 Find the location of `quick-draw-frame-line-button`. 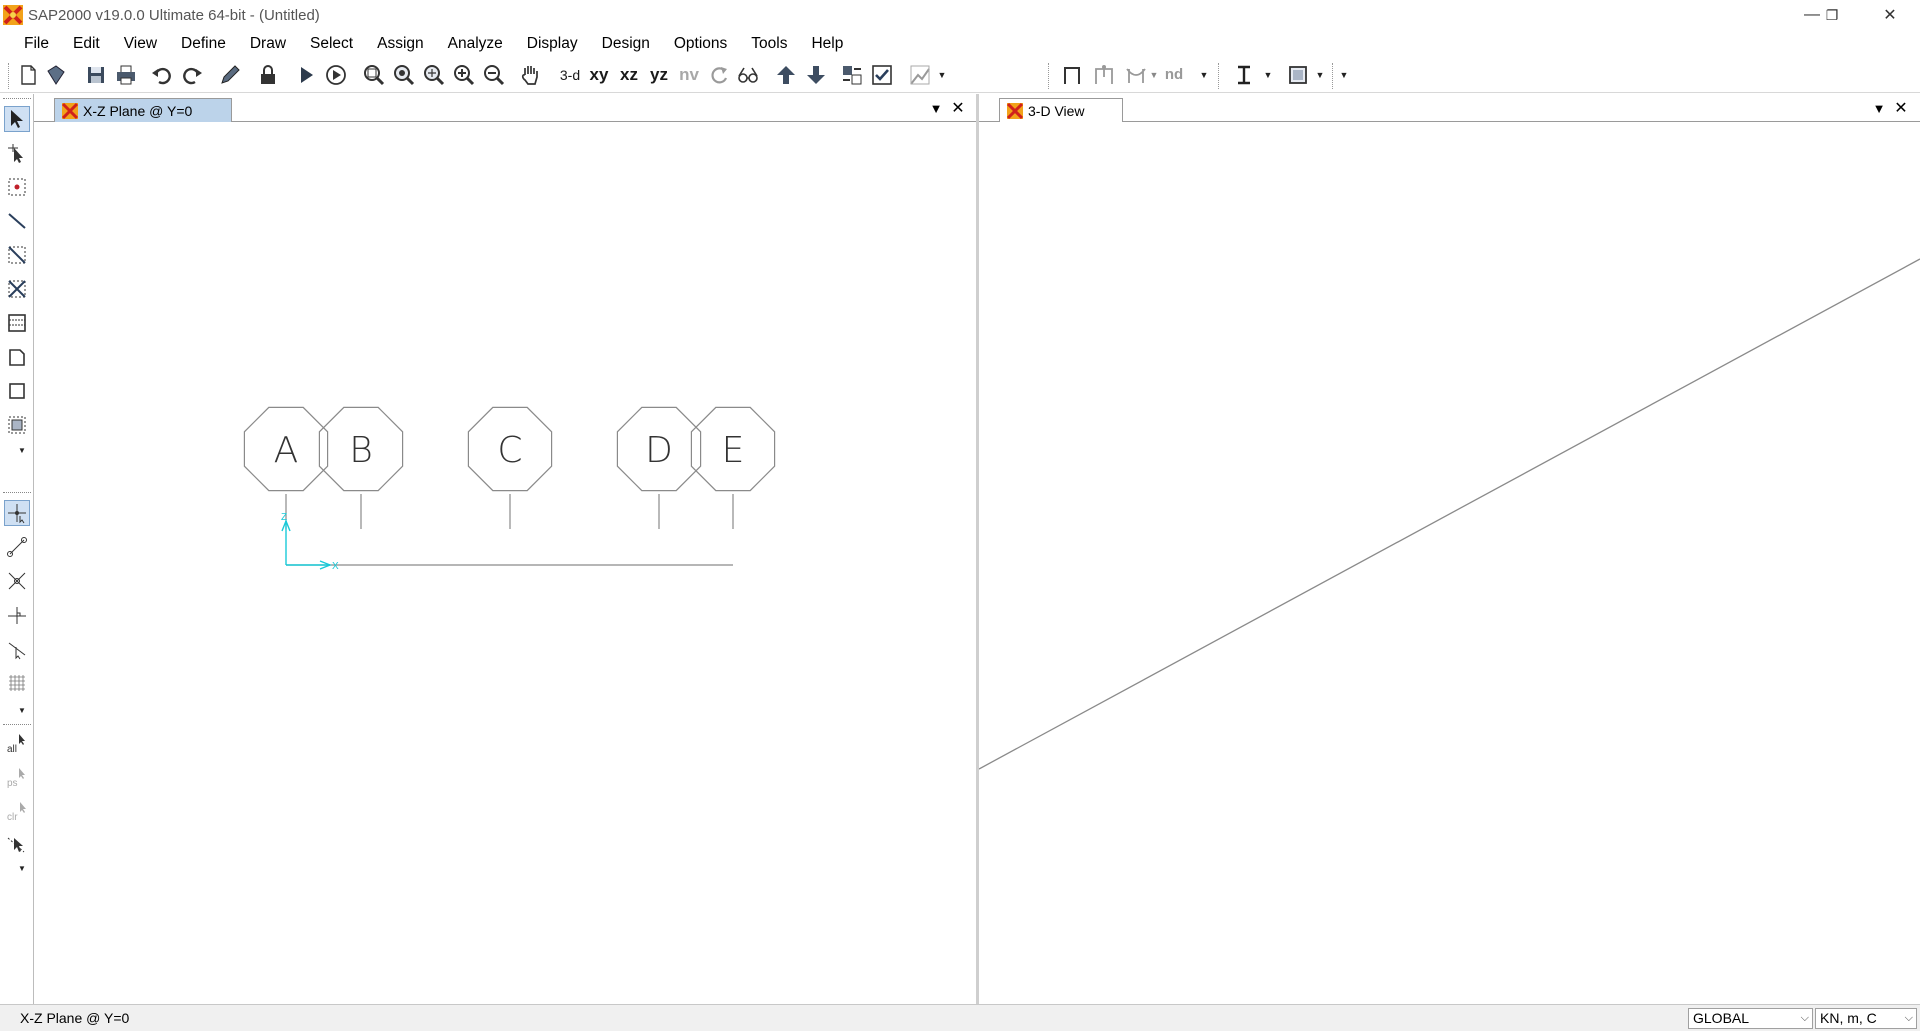

quick-draw-frame-line-button is located at coordinates (17, 255).